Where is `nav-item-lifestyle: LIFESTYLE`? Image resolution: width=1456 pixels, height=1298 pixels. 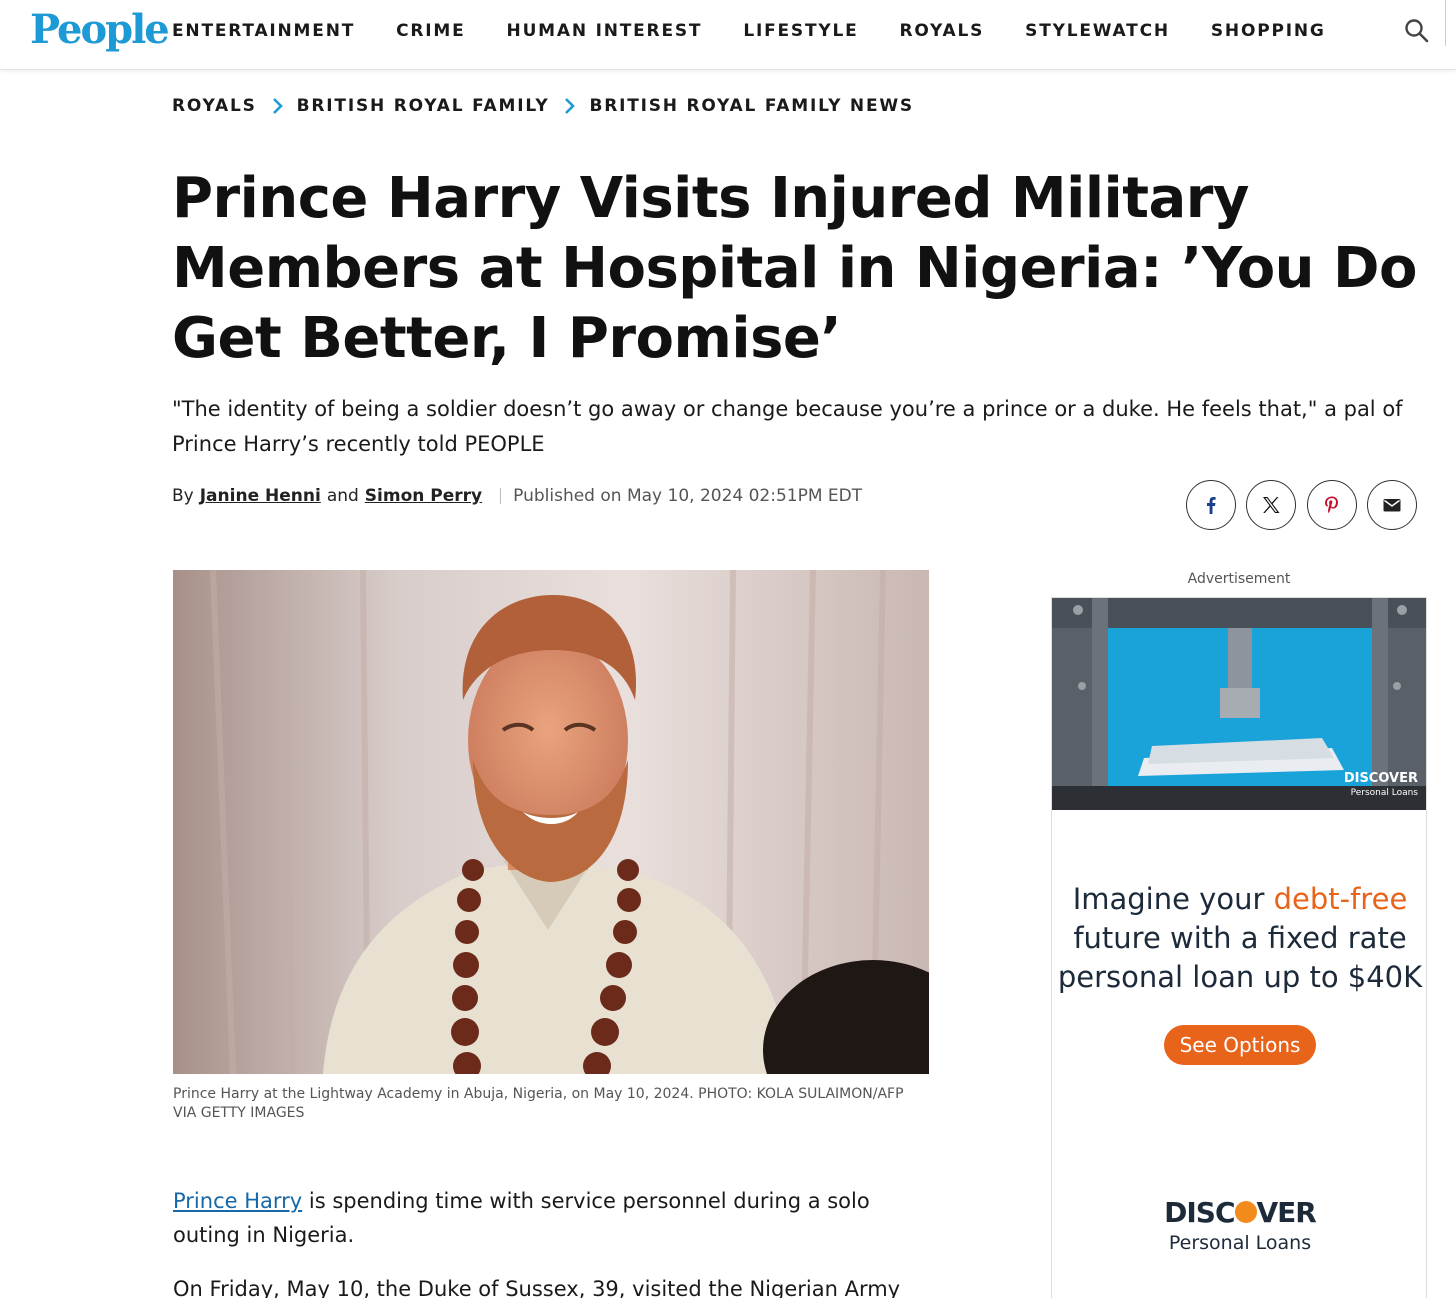
nav-item-lifestyle: LIFESTYLE is located at coordinates (800, 31).